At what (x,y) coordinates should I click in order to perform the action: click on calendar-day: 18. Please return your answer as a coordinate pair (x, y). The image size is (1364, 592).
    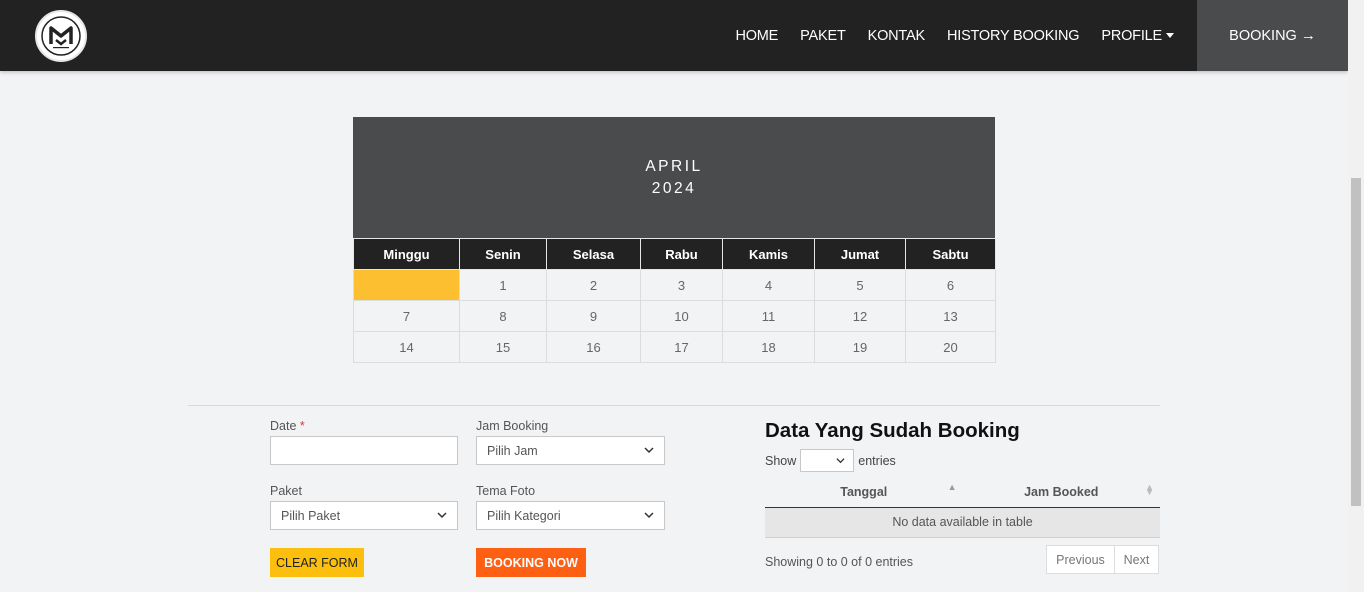
    Looking at the image, I should click on (768, 347).